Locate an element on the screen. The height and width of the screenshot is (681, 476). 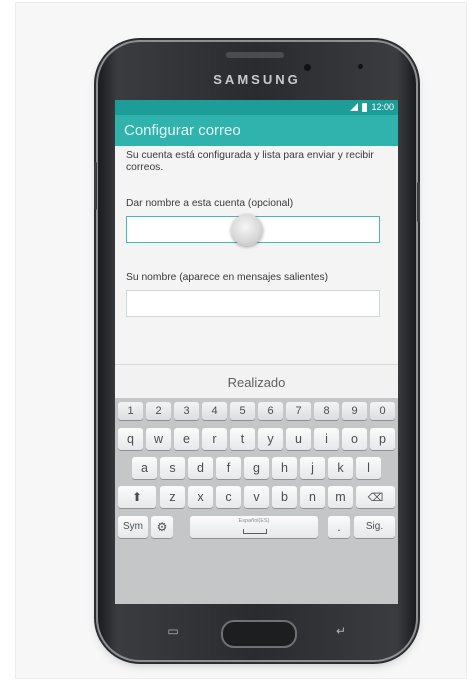
letter-row-1: q w e r t y u i o p is located at coordinates (256, 440).